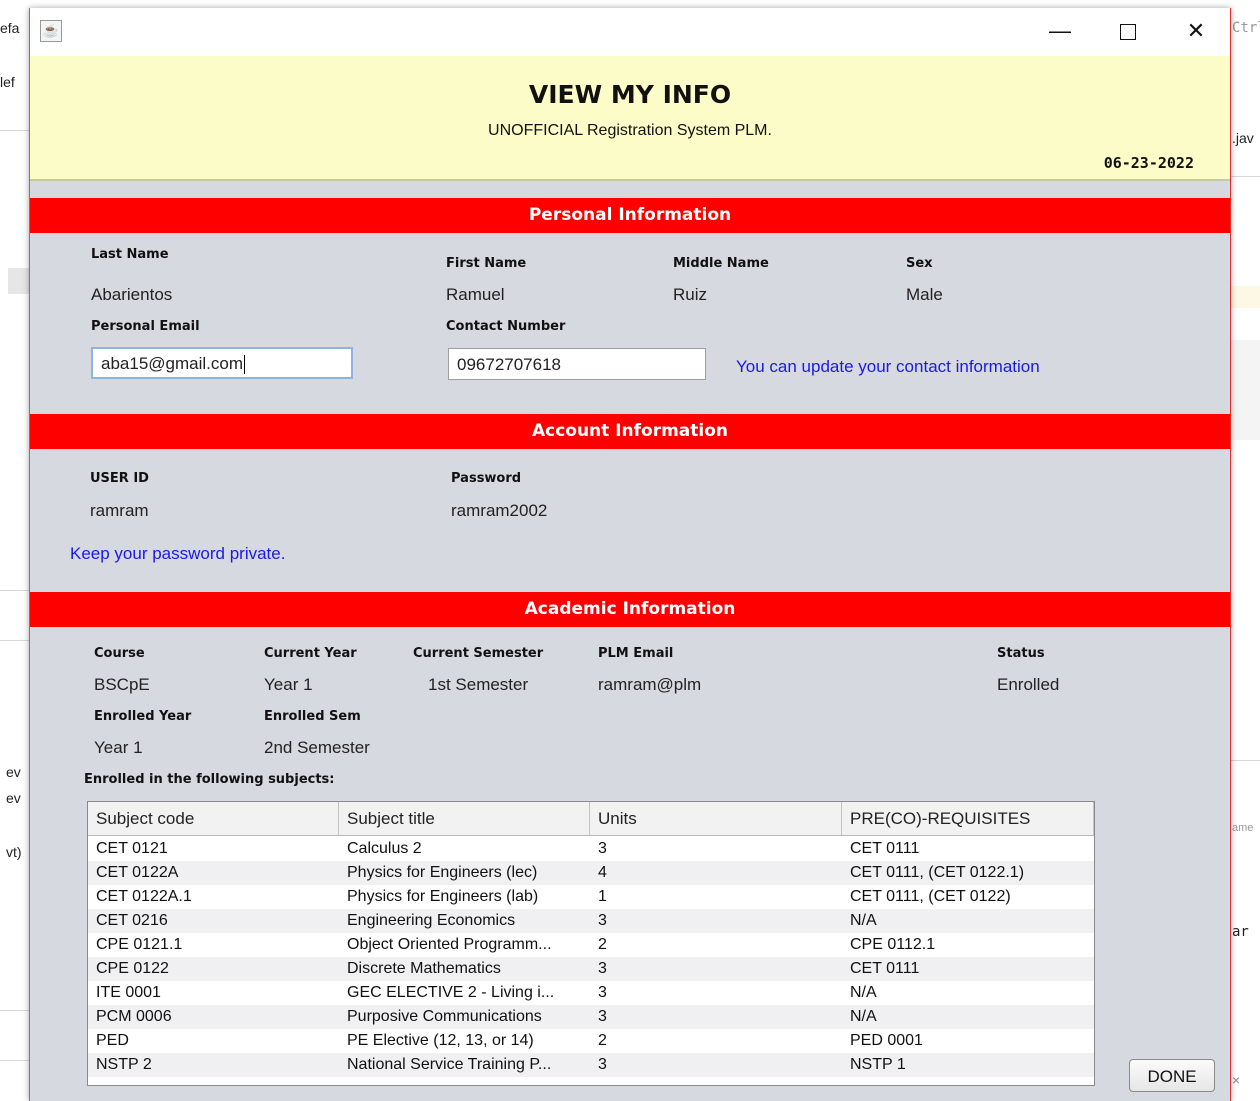 This screenshot has width=1260, height=1101. Describe the element at coordinates (475, 294) in the screenshot. I see `first-name-value: Ramuel` at that location.